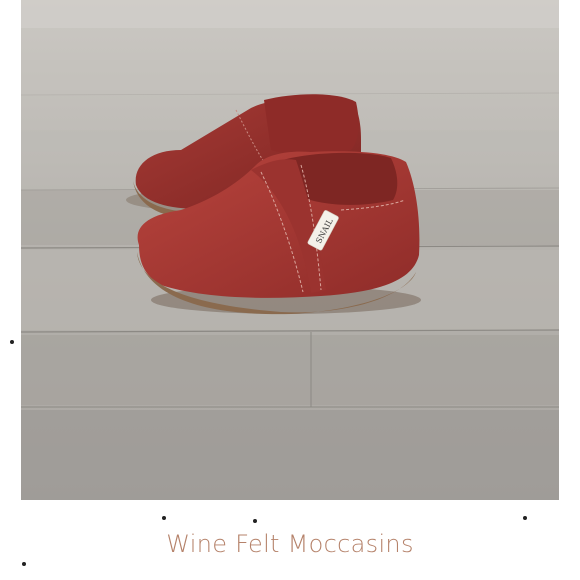 The height and width of the screenshot is (580, 580). I want to click on product-caption: Wine Felt Moccasins, so click(290, 544).